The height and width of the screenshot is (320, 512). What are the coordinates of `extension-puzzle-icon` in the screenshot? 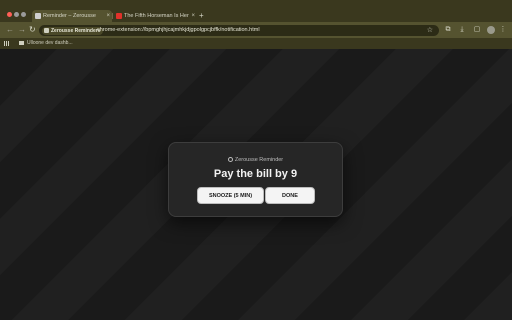 It's located at (46, 30).